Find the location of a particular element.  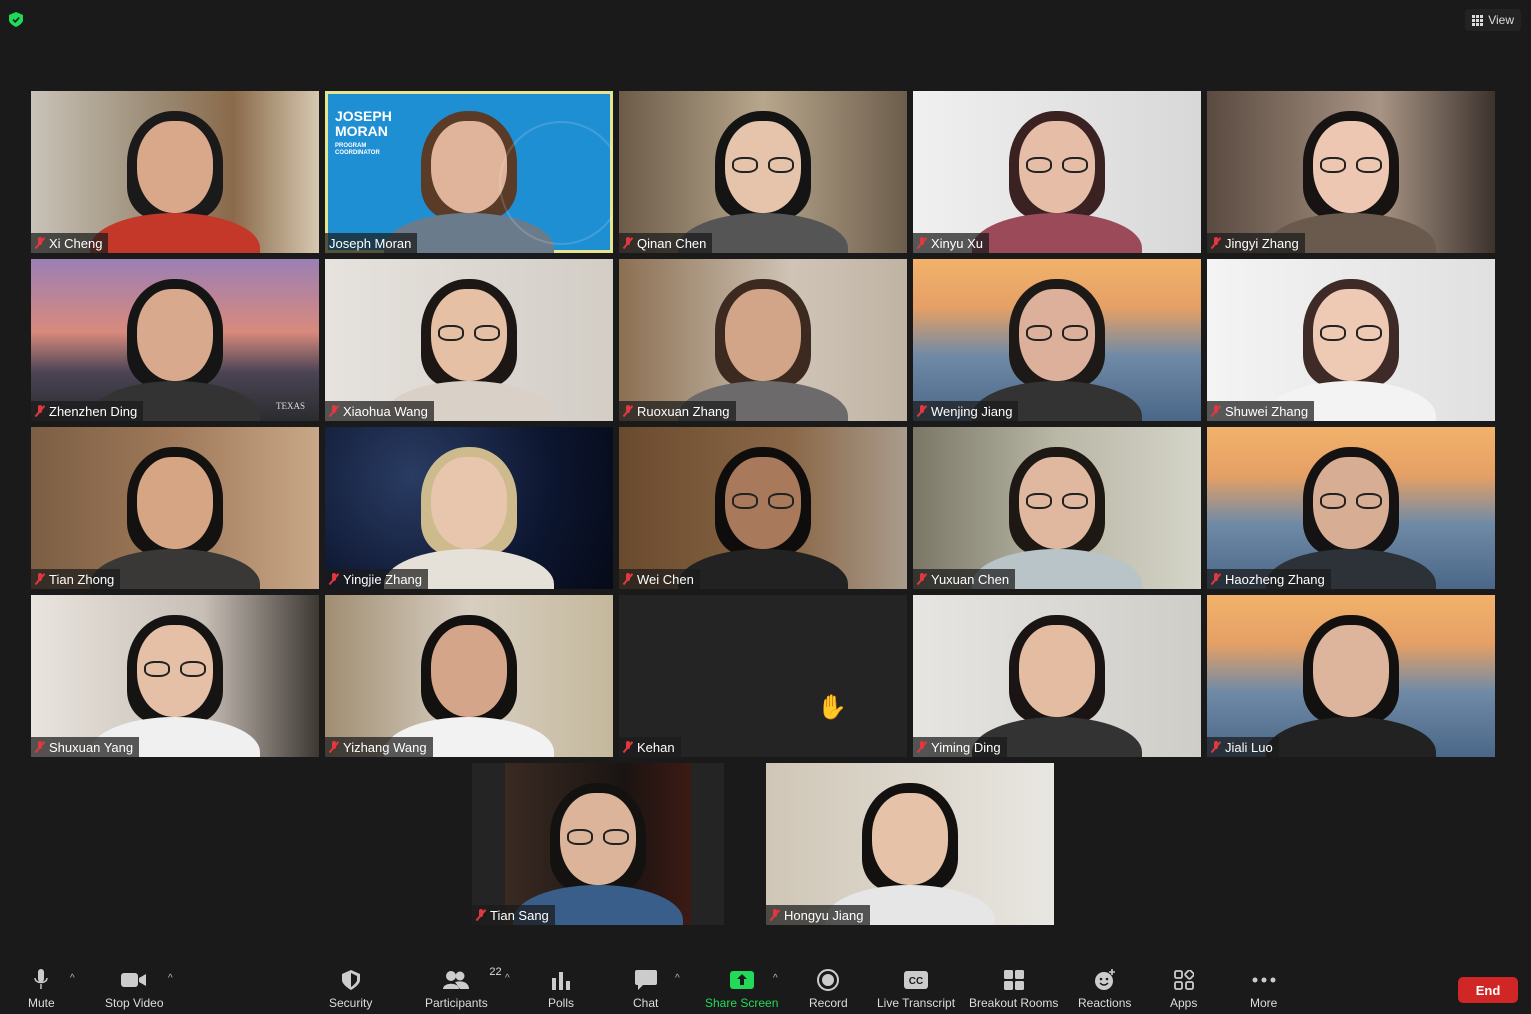

video-tile: Yingjie Zhang is located at coordinates (469, 508).